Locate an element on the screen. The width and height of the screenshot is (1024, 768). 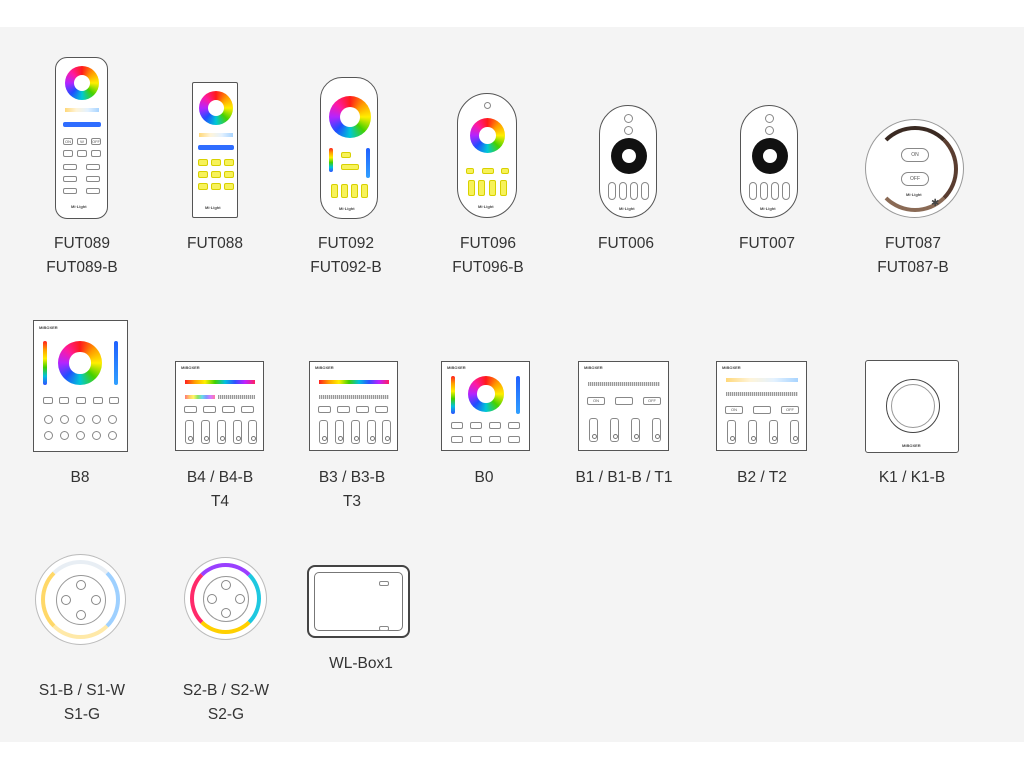
b3-brightness-bar is located at coordinates (354, 397).